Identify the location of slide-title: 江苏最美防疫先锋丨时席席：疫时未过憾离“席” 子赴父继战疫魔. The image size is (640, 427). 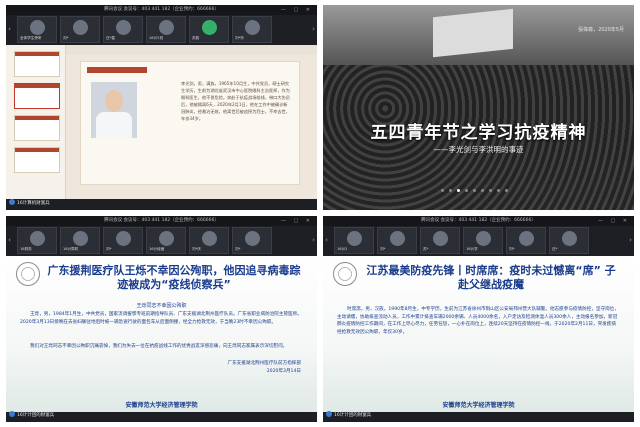
(491, 277).